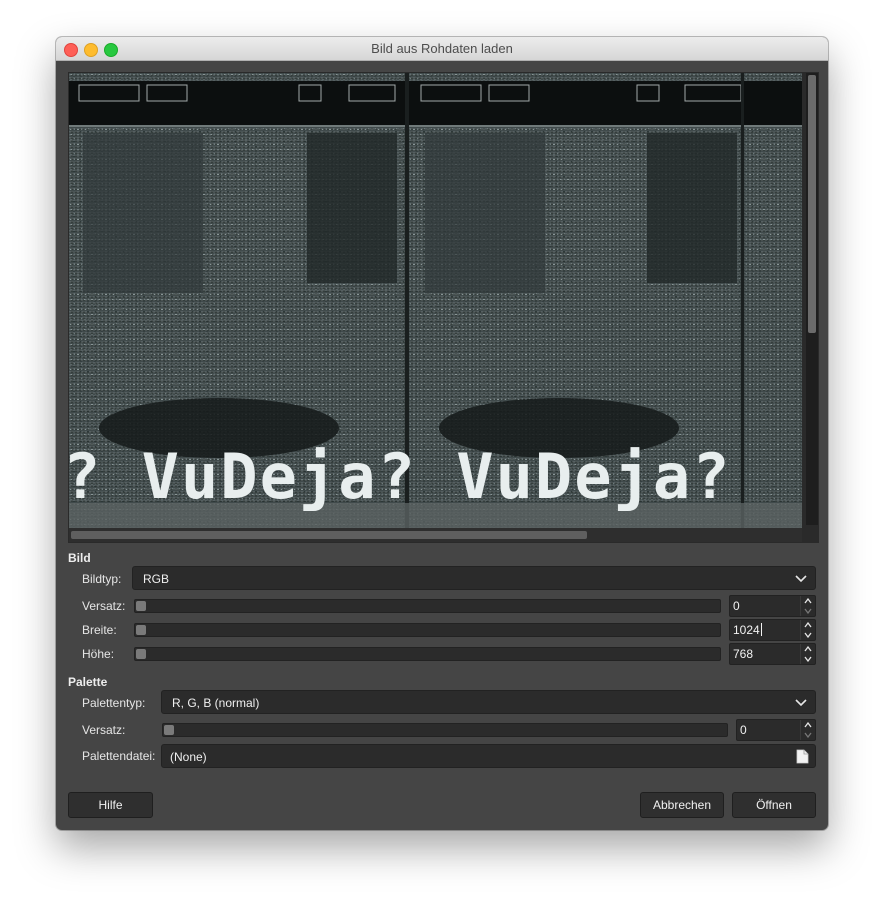  I want to click on width-value: 1024, so click(747, 630).